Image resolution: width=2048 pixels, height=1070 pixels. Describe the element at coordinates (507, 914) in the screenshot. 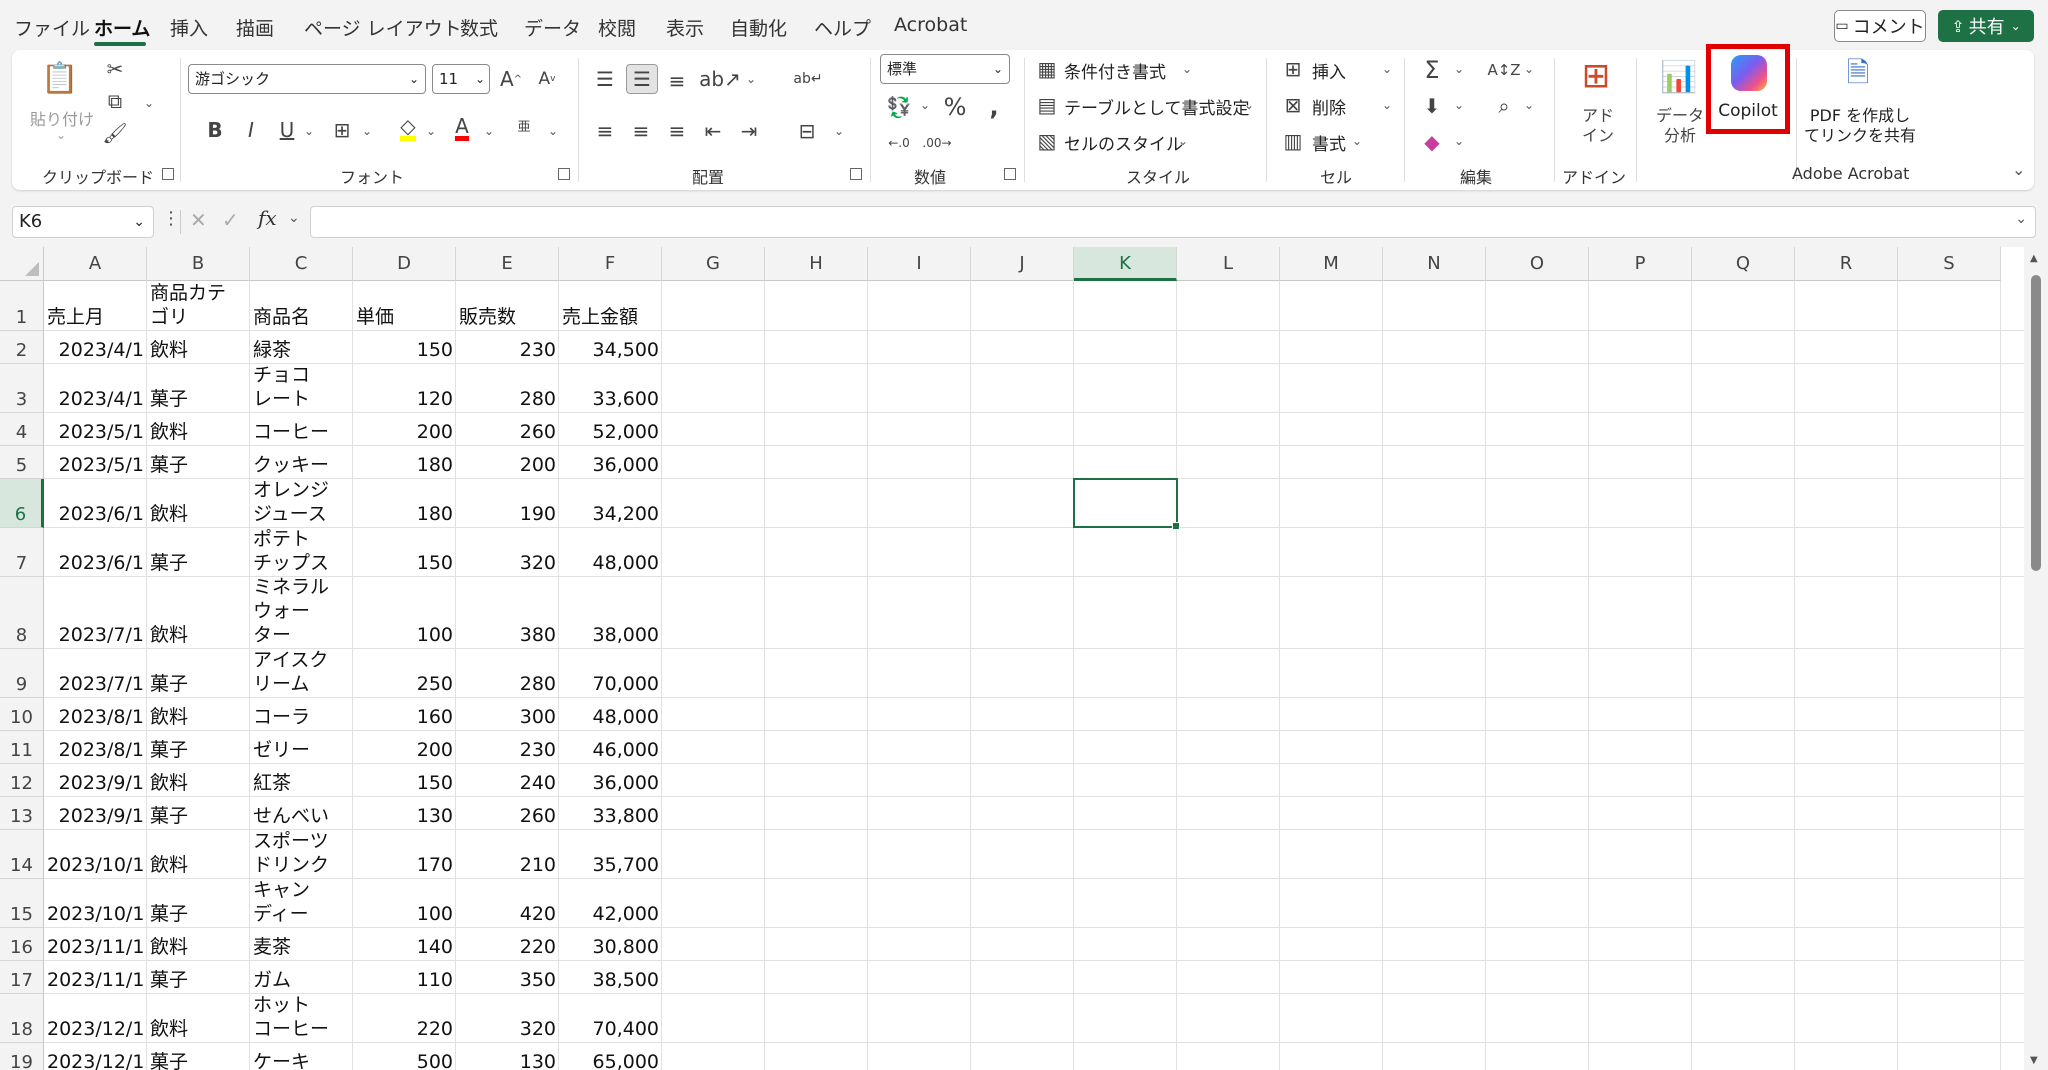

I see `cell-E15: 420` at that location.